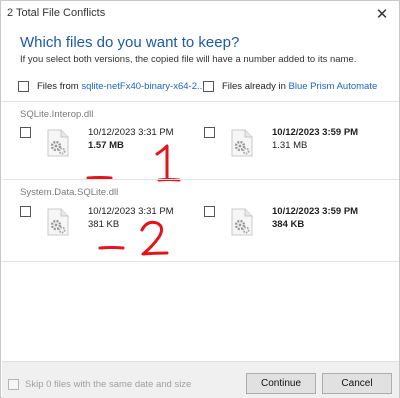 This screenshot has height=398, width=400. Describe the element at coordinates (56, 13) in the screenshot. I see `window-title: 2 Total File Conflicts` at that location.